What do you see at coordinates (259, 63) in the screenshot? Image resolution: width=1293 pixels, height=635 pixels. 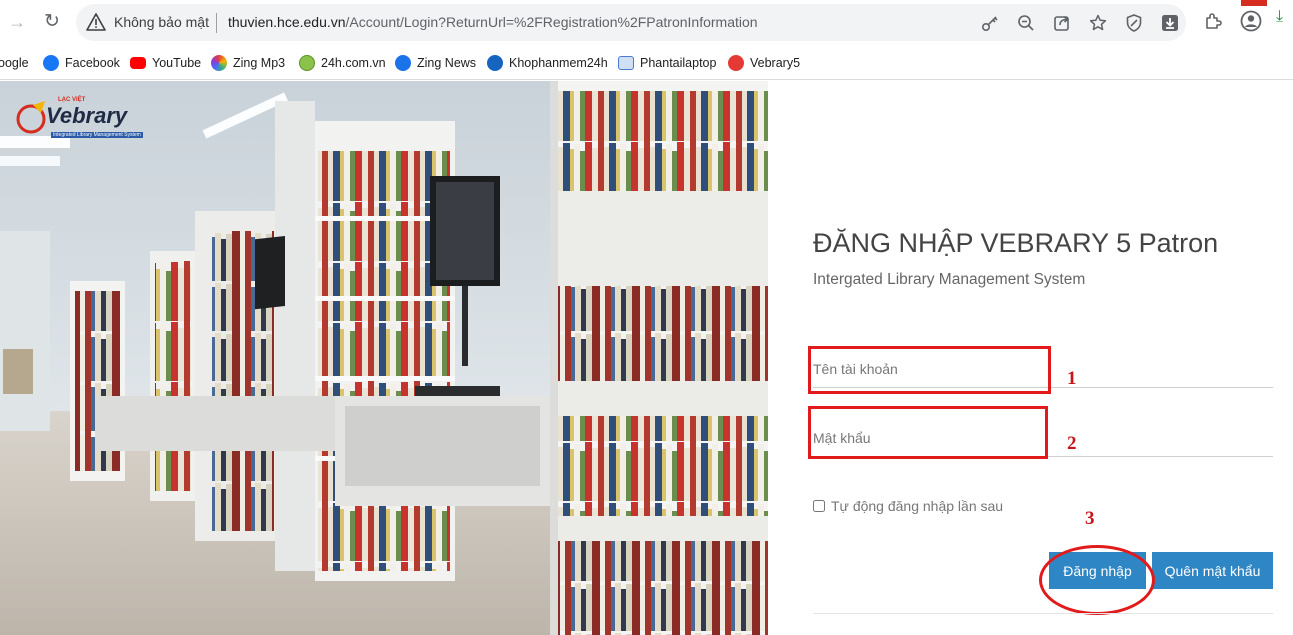 I see `bookmark-label: Zing Mp3` at bounding box center [259, 63].